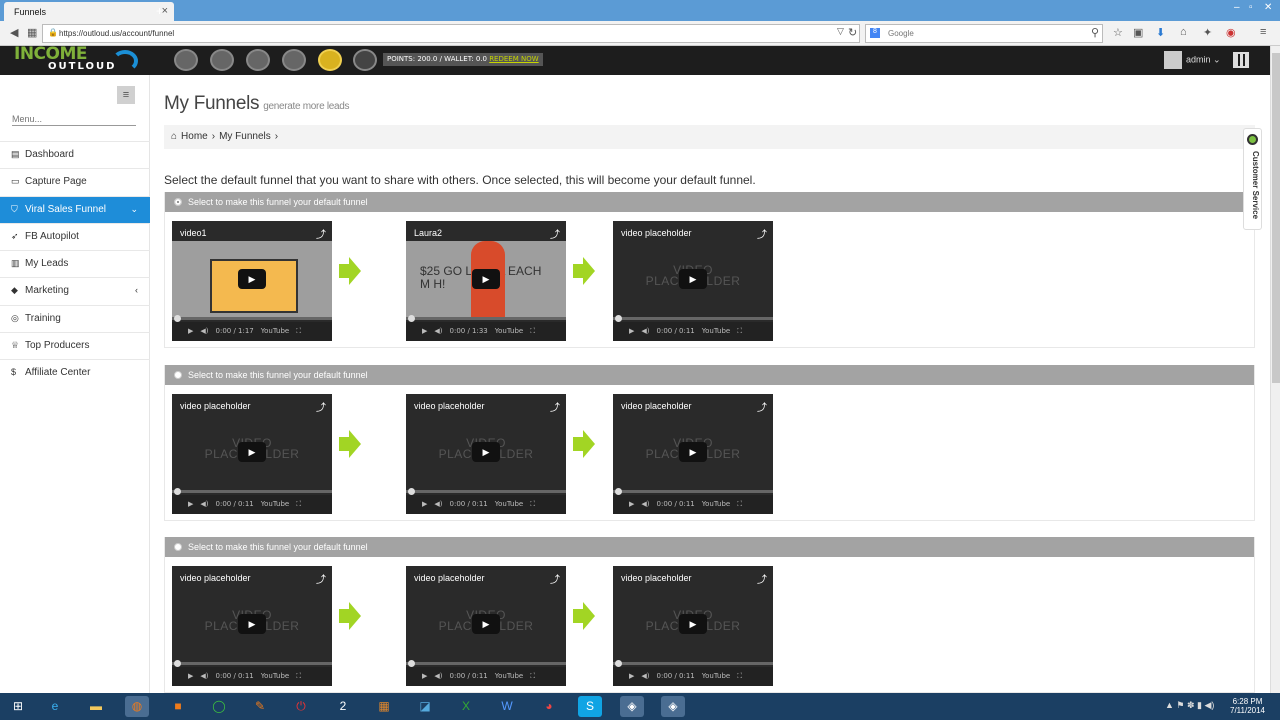  I want to click on gold-badge-icon, so click(330, 60).